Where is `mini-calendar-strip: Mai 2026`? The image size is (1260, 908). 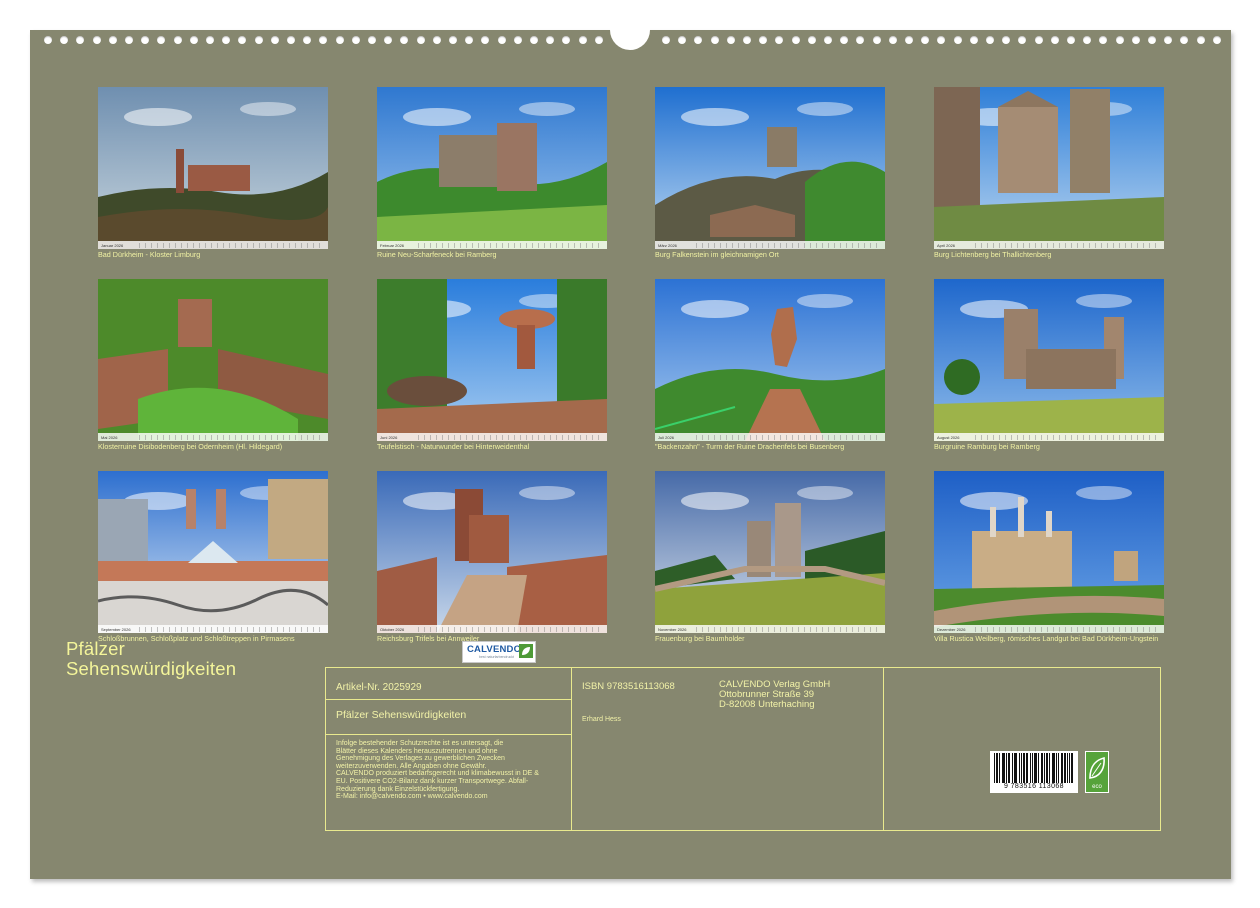
mini-calendar-strip: Mai 2026 is located at coordinates (213, 437).